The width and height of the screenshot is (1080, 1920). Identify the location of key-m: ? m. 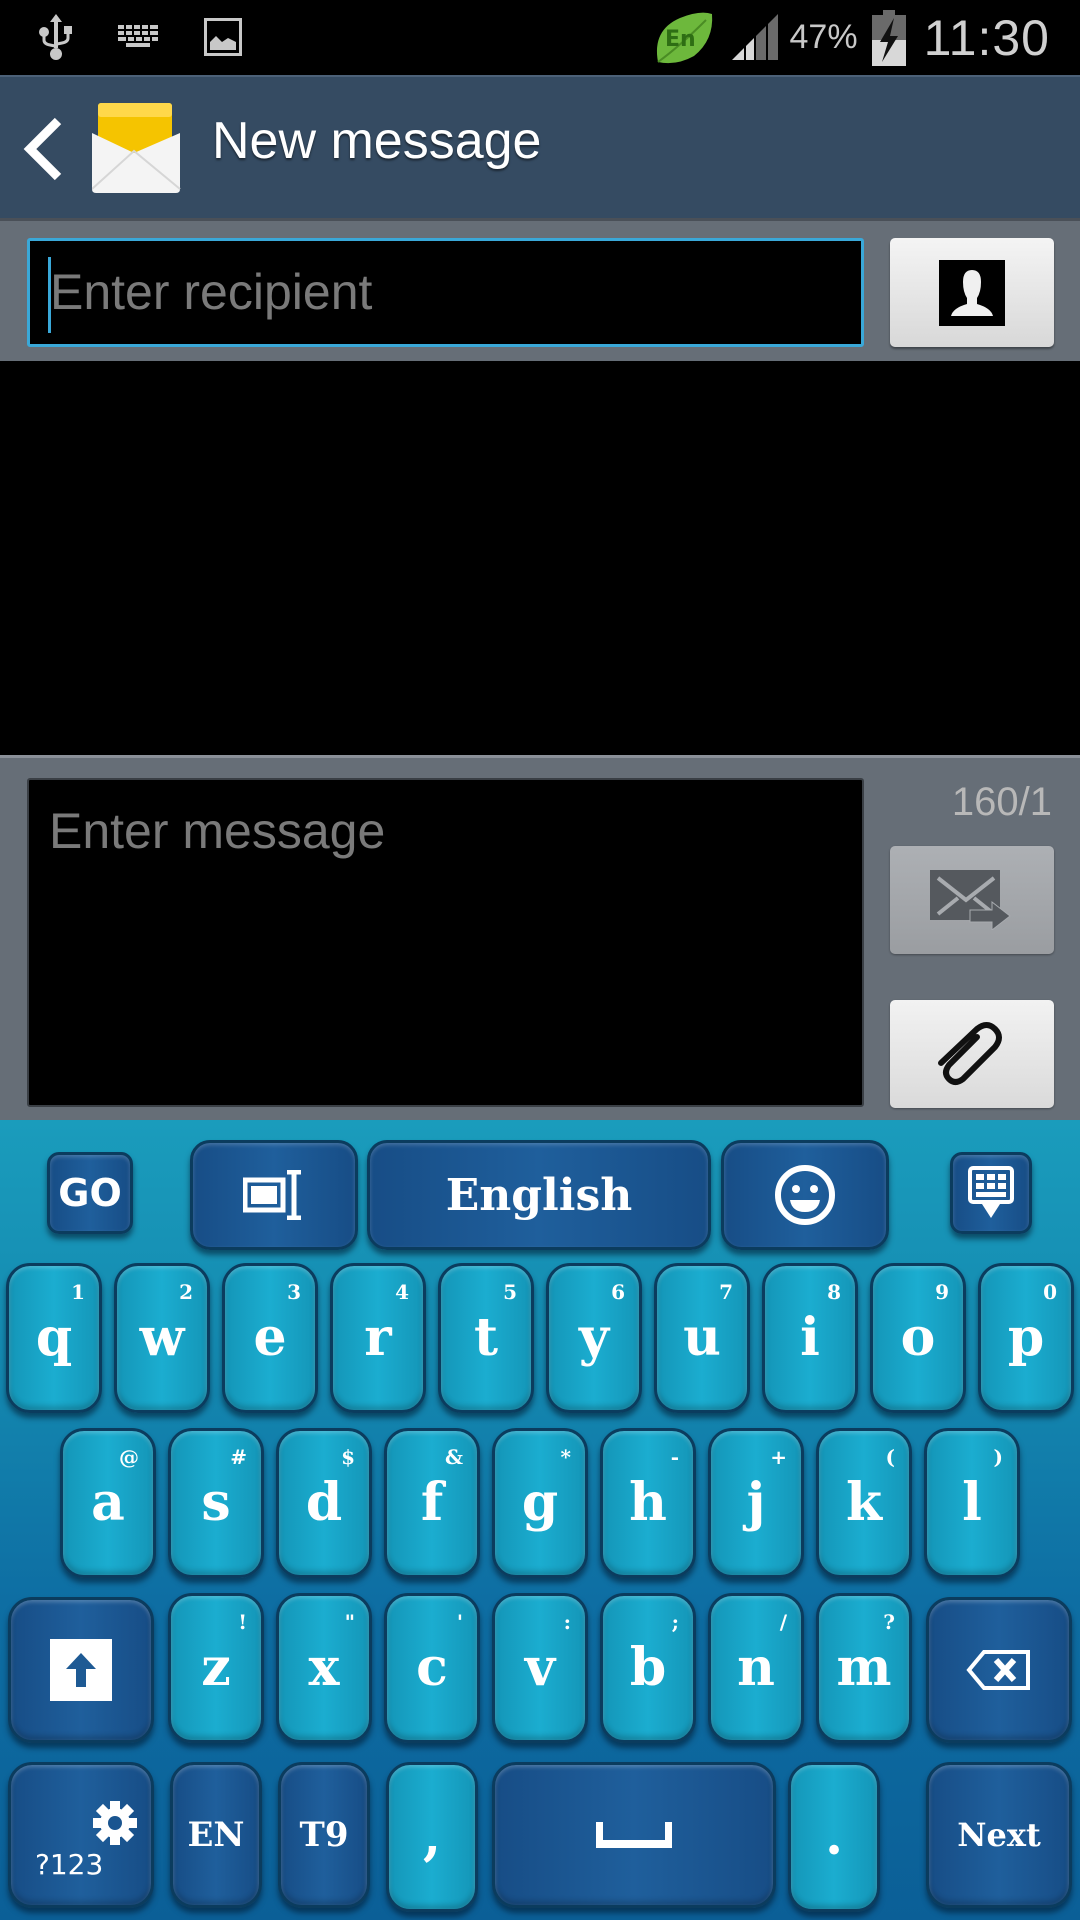
(864, 1668).